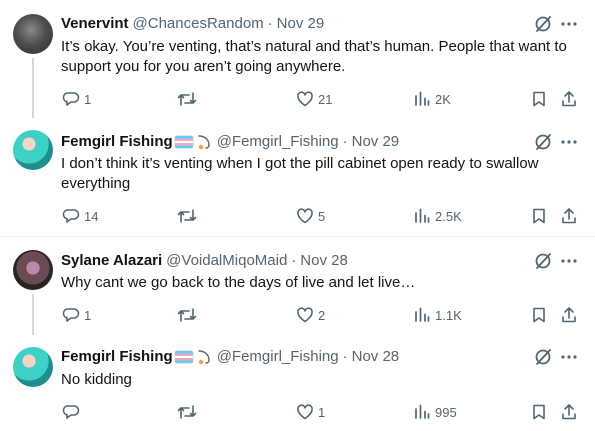 This screenshot has height=431, width=595. I want to click on like-count: 5, so click(322, 216).